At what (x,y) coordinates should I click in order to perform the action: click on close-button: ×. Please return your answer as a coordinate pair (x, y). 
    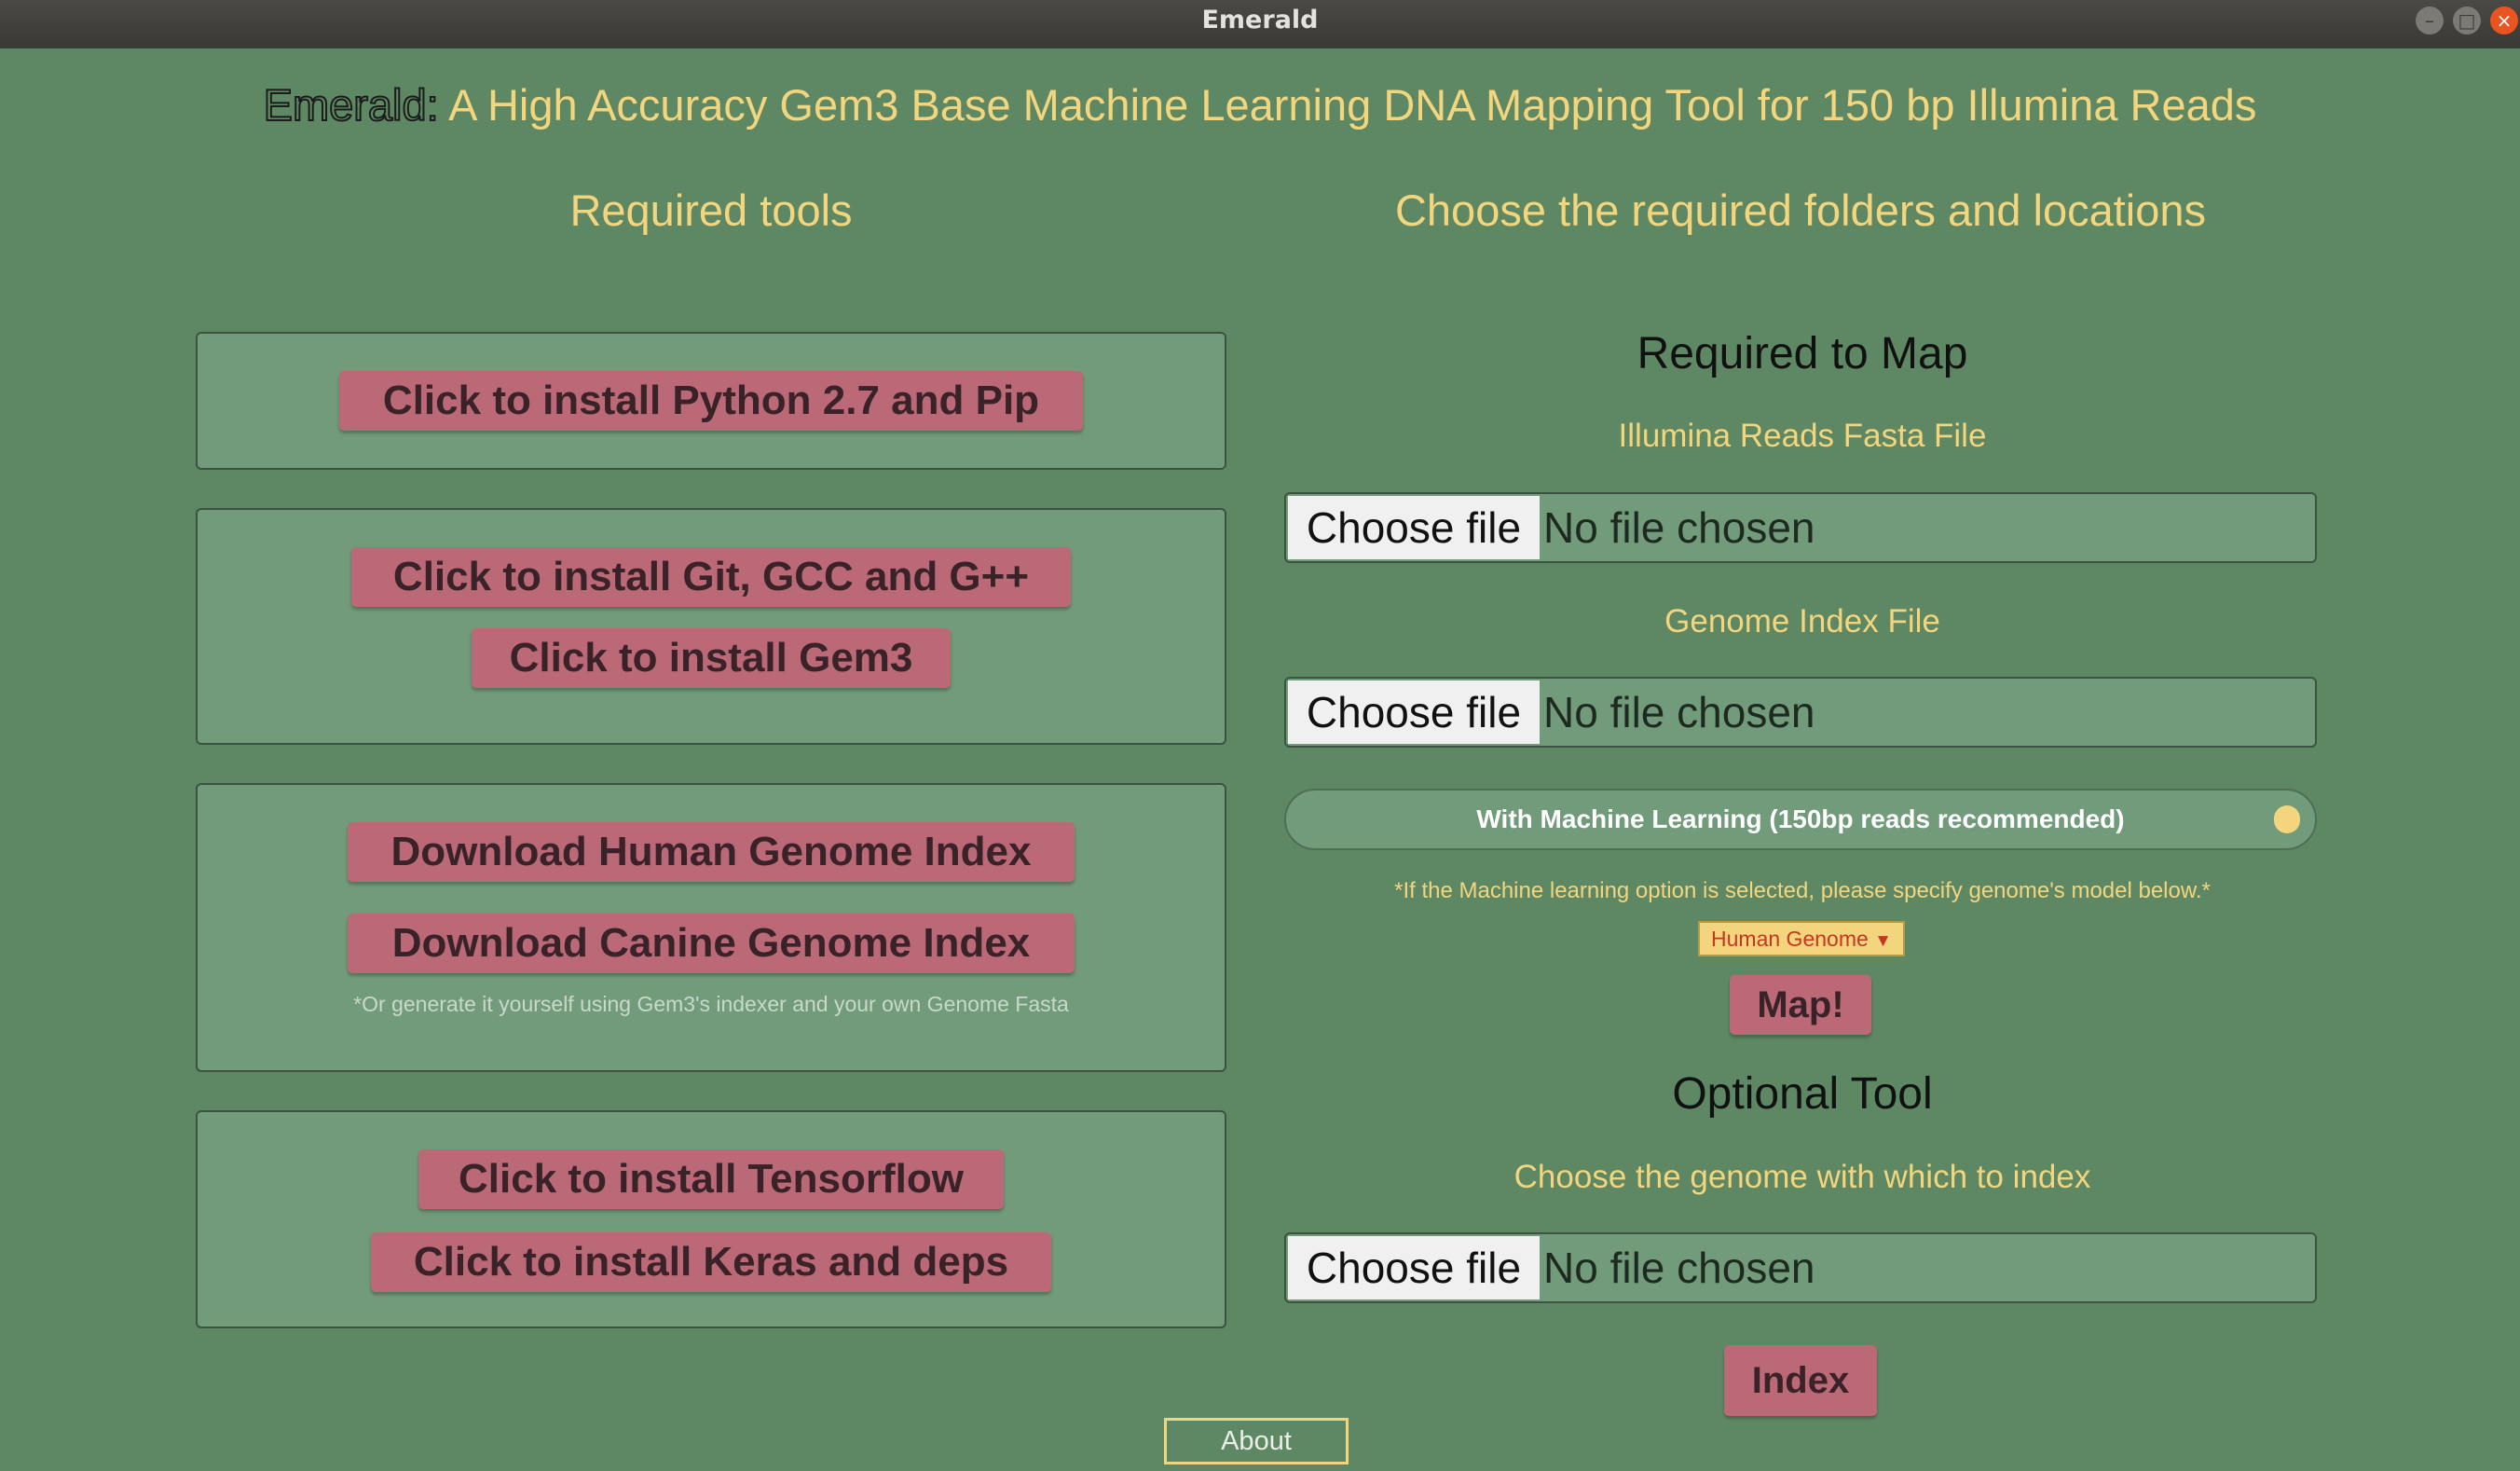
    Looking at the image, I should click on (2504, 20).